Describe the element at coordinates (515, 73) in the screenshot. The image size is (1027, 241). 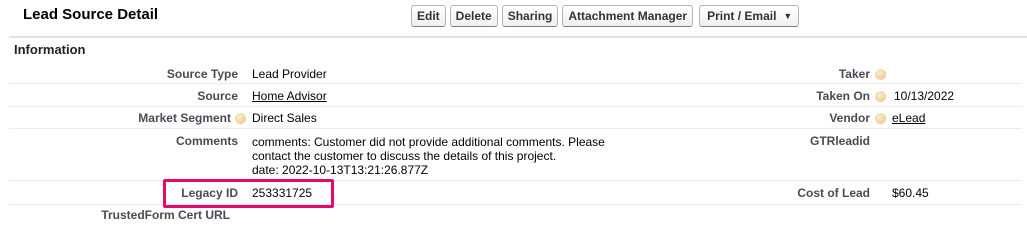
I see `detail-row: Source Type Lead Provider Taker` at that location.